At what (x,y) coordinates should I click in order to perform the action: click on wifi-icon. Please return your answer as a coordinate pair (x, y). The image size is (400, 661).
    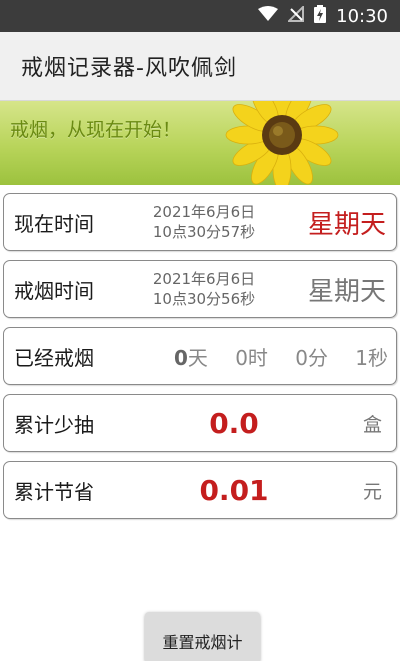
    Looking at the image, I should click on (268, 16).